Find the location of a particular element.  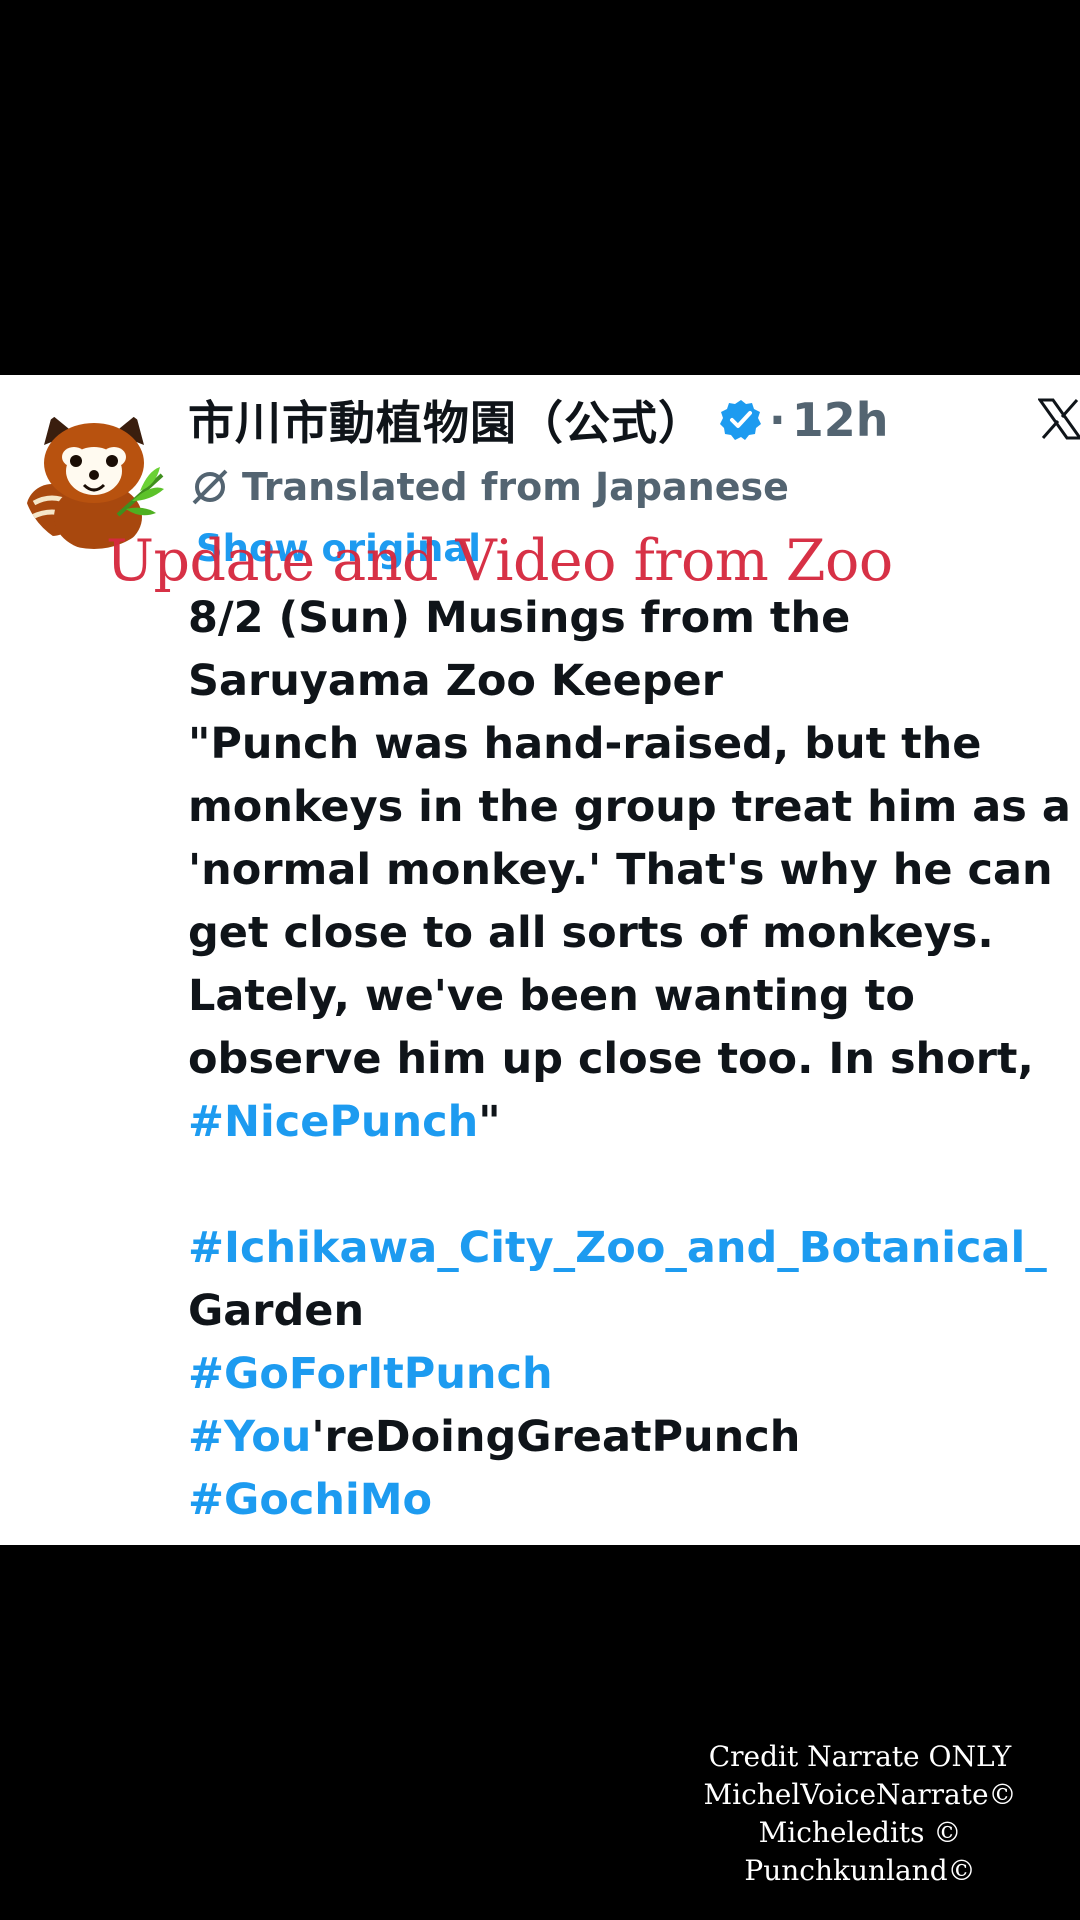

tweet-line: #You'reDoingGreatPunch is located at coordinates (628, 1437).